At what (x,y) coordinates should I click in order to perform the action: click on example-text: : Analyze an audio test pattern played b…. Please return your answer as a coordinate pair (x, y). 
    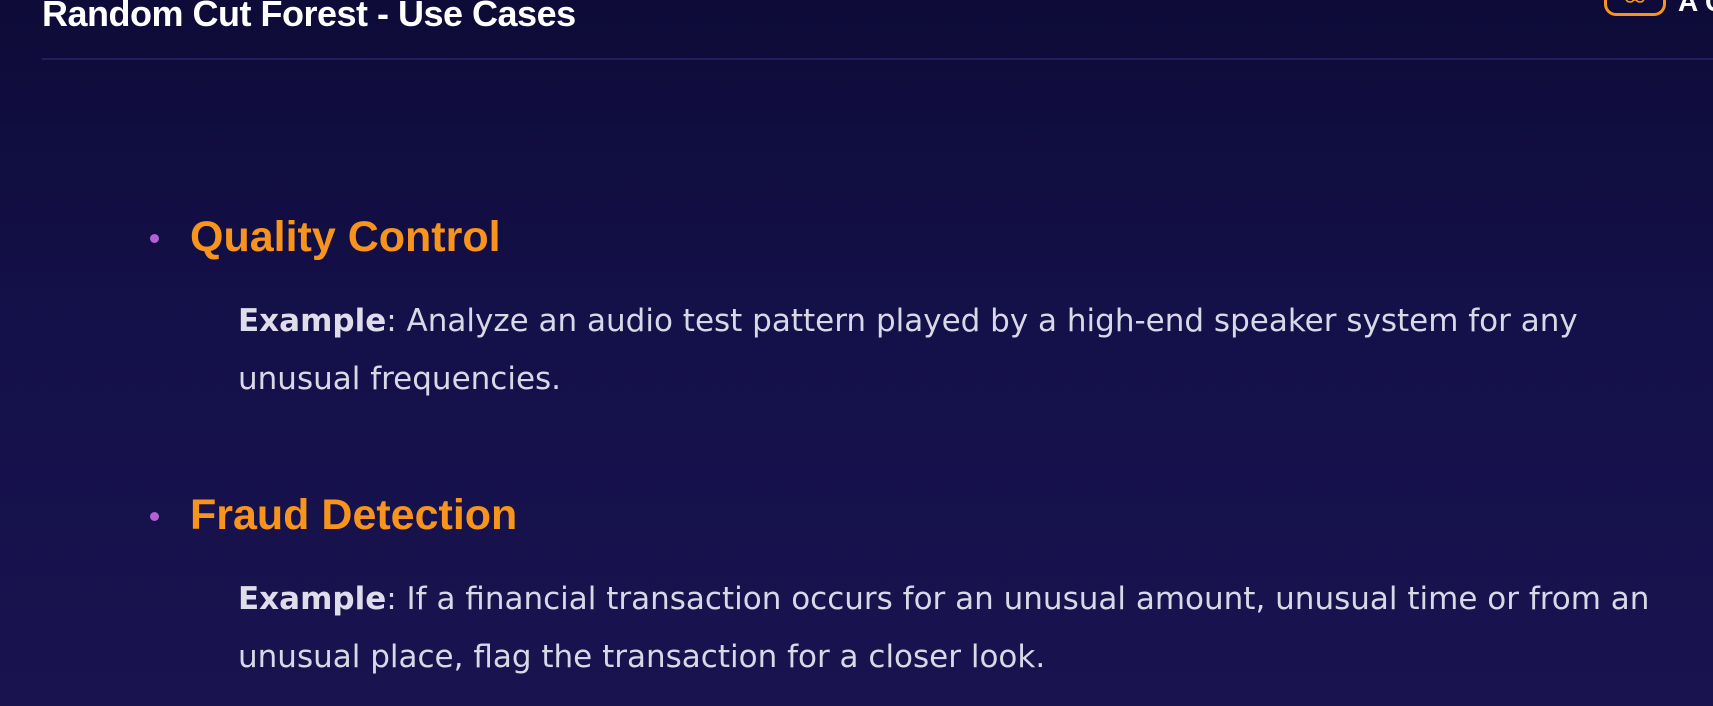
    Looking at the image, I should click on (908, 350).